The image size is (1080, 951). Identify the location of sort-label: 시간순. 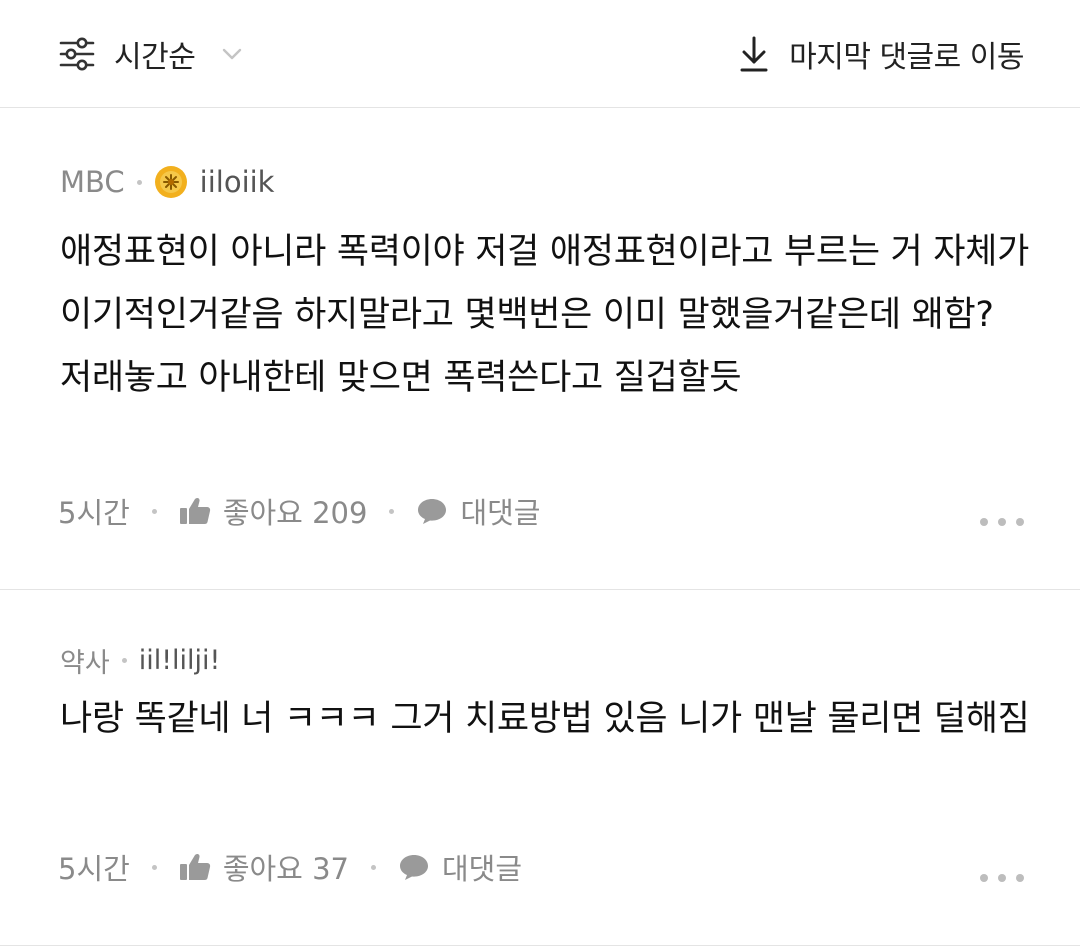
(155, 57).